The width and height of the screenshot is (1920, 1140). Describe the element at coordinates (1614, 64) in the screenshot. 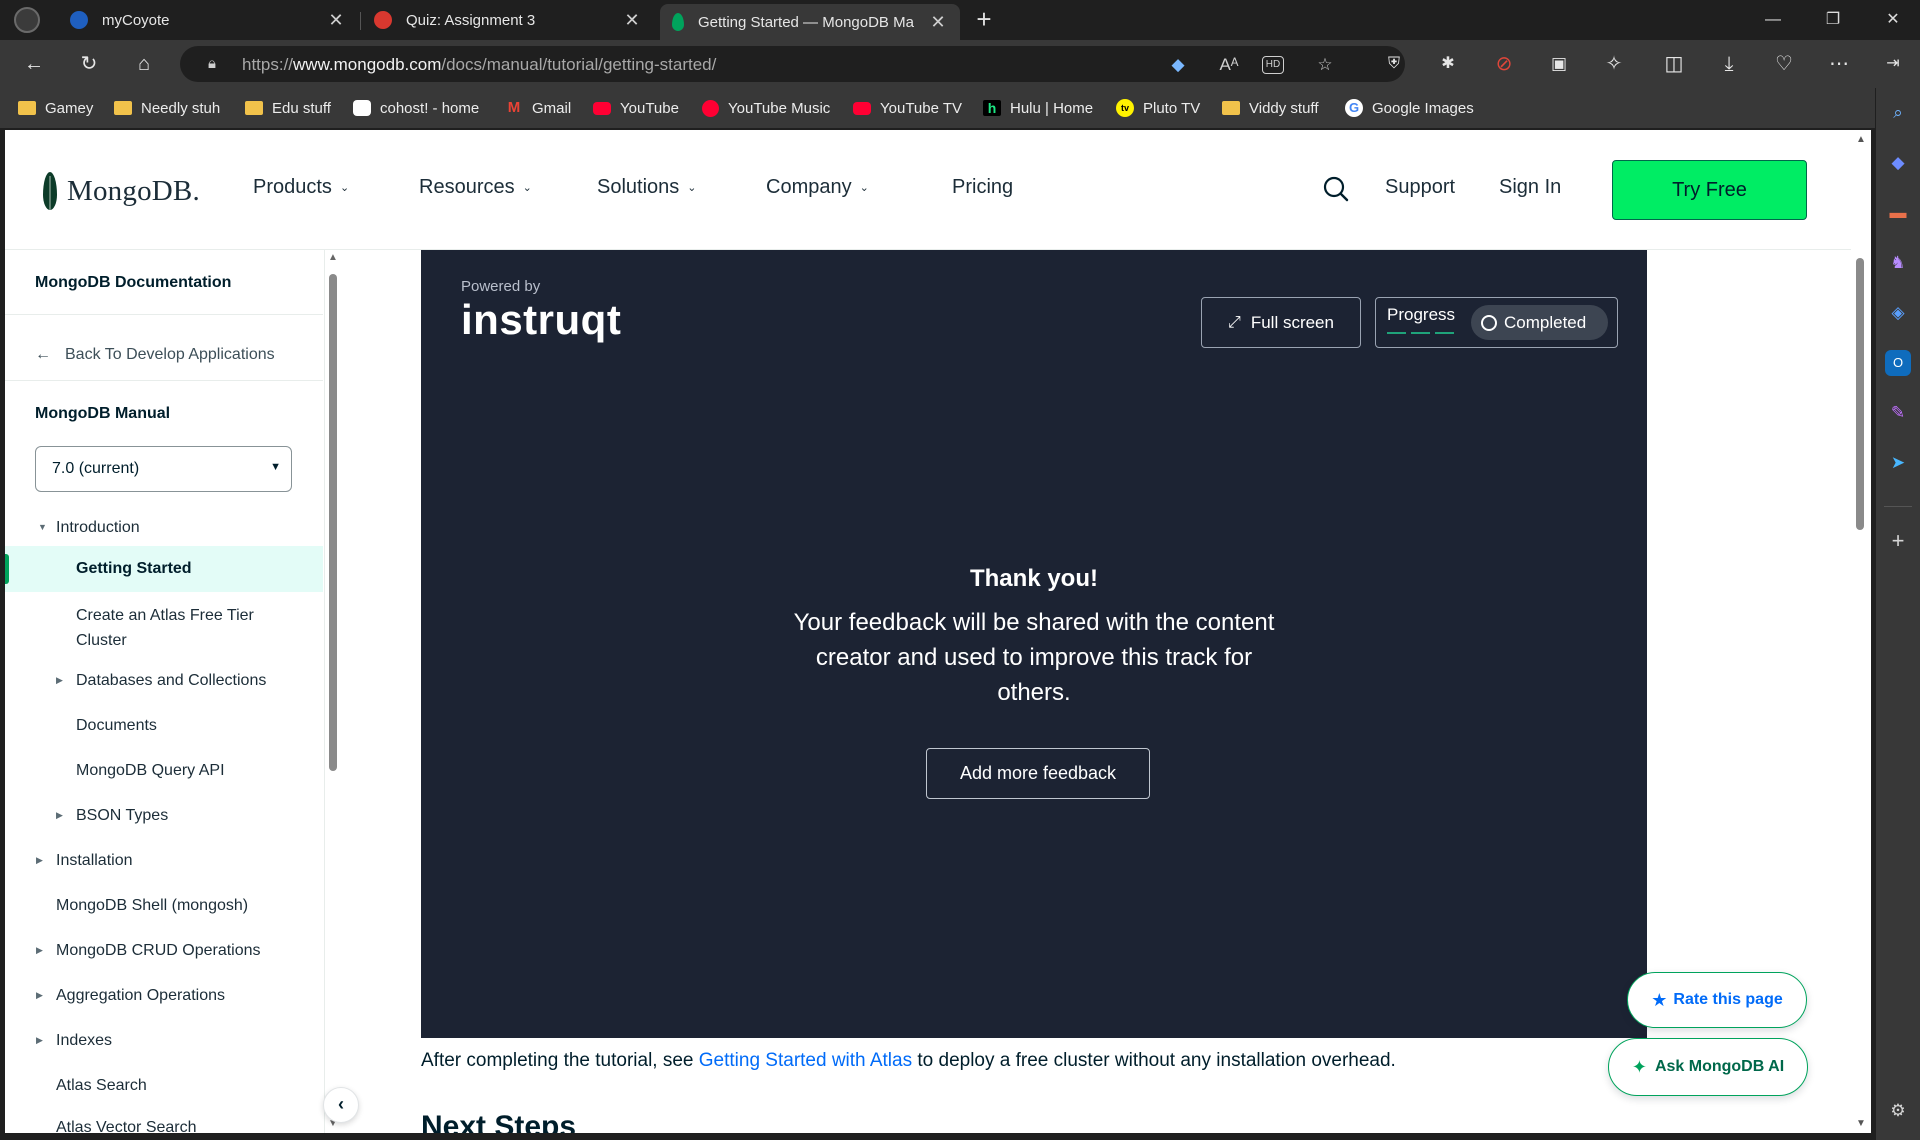

I see `extensions-icon: ✧` at that location.